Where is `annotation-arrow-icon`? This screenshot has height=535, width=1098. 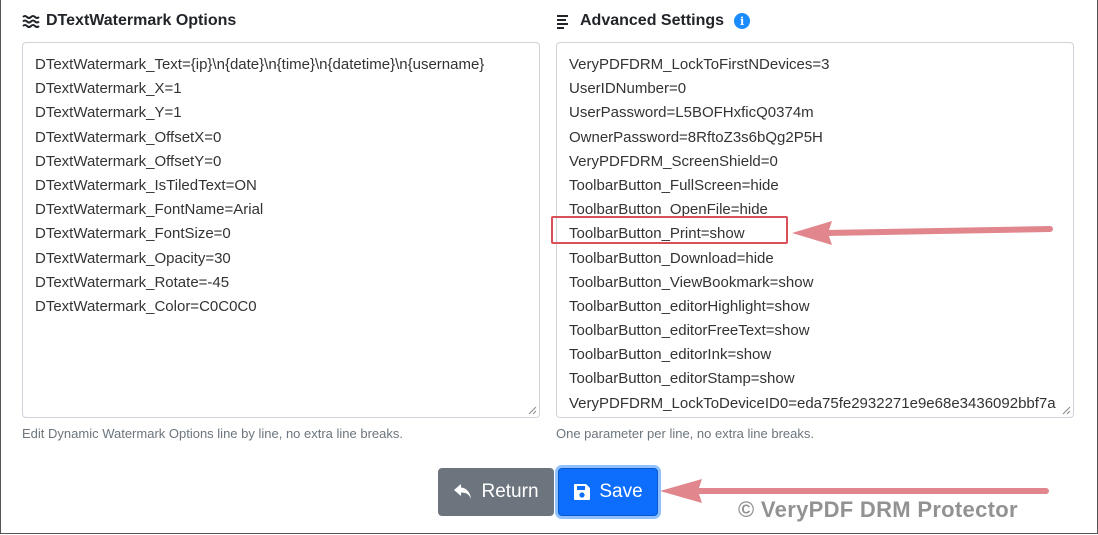
annotation-arrow-icon is located at coordinates (922, 233).